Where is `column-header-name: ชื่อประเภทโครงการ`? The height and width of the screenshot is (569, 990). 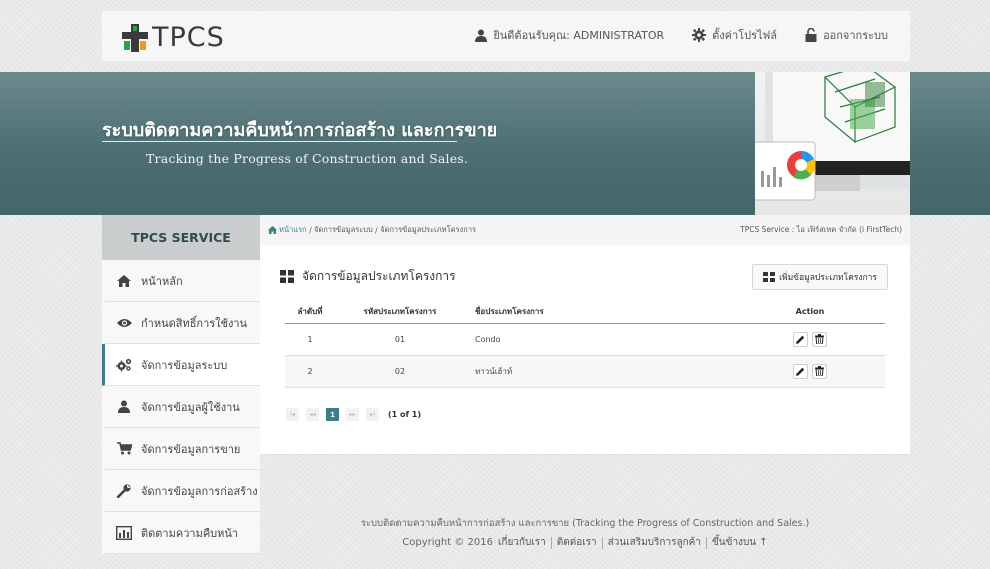
column-header-name: ชื่อประเภทโครงการ is located at coordinates (600, 312).